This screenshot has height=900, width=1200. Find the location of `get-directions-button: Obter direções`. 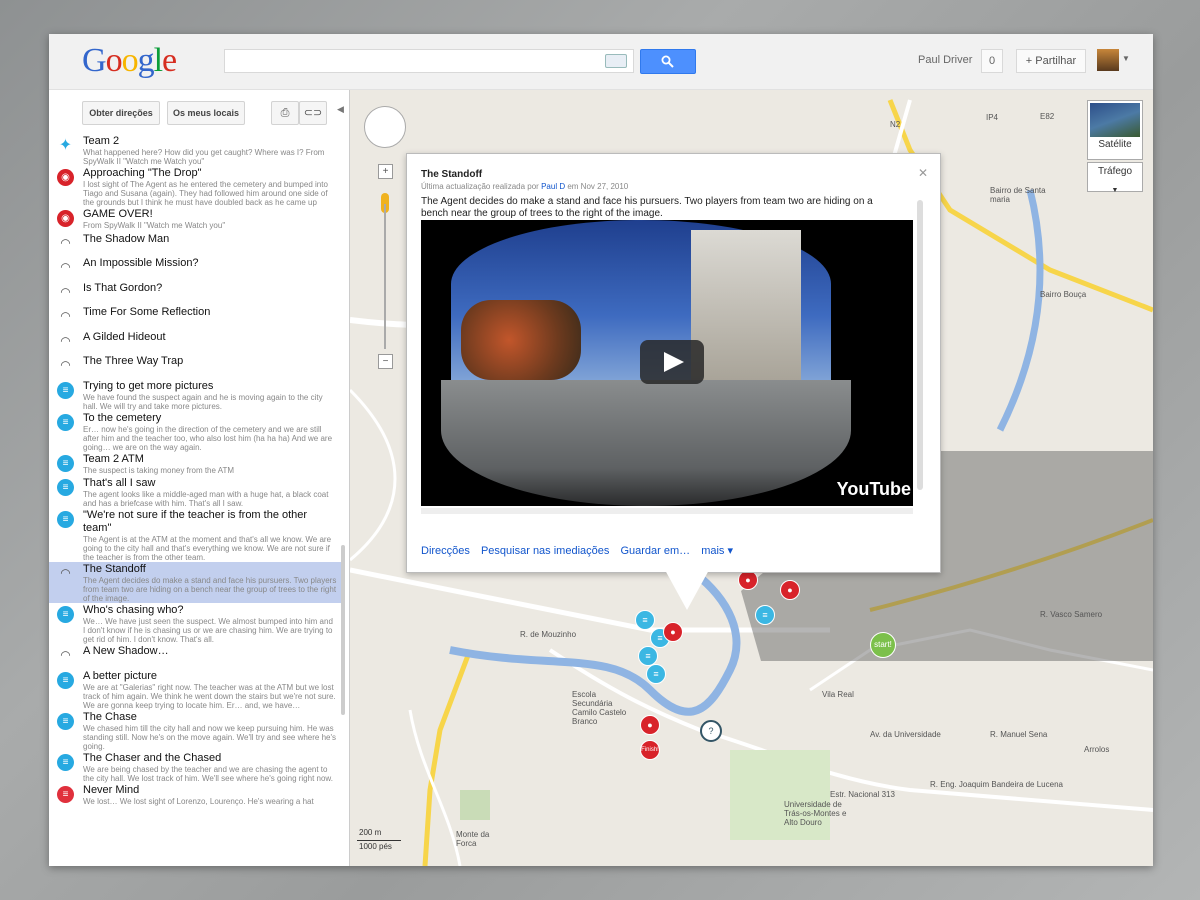

get-directions-button: Obter direções is located at coordinates (121, 113).